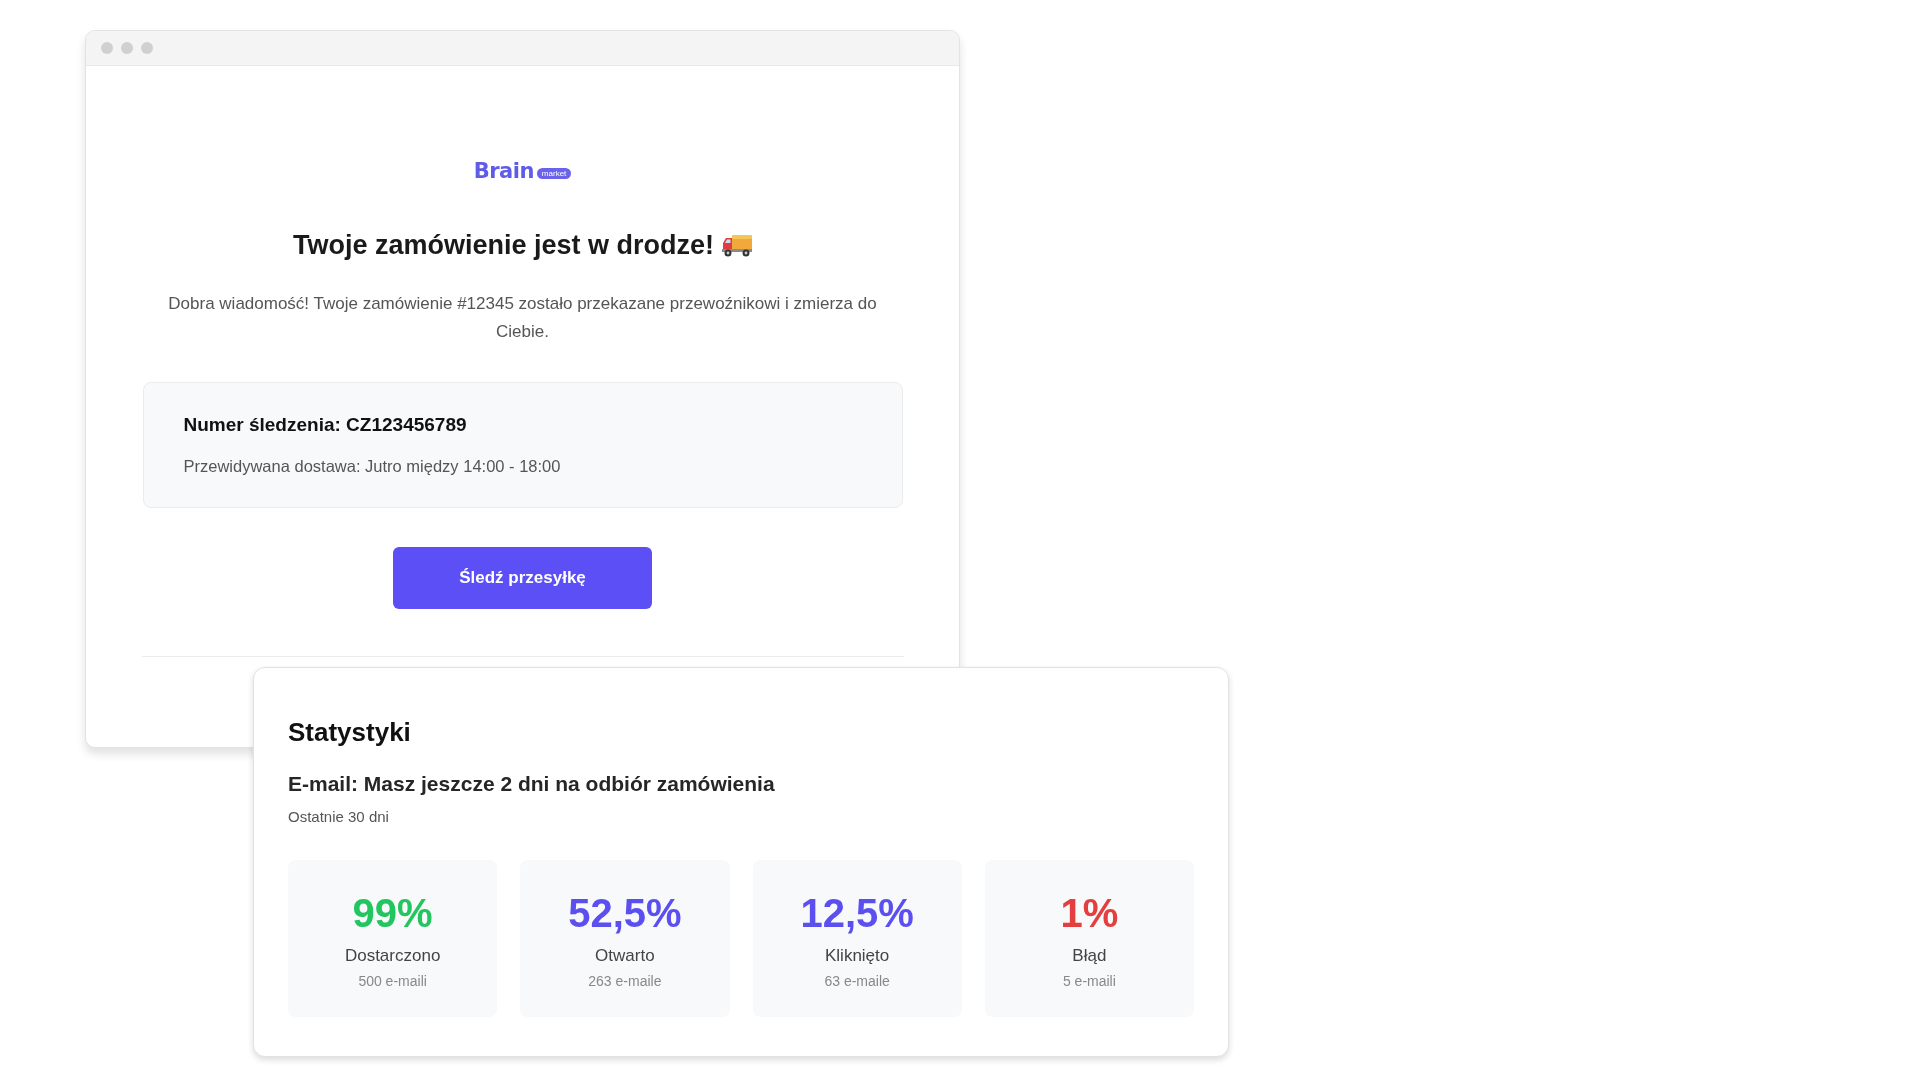  What do you see at coordinates (503, 171) in the screenshot?
I see `logo-wordmark: Brain` at bounding box center [503, 171].